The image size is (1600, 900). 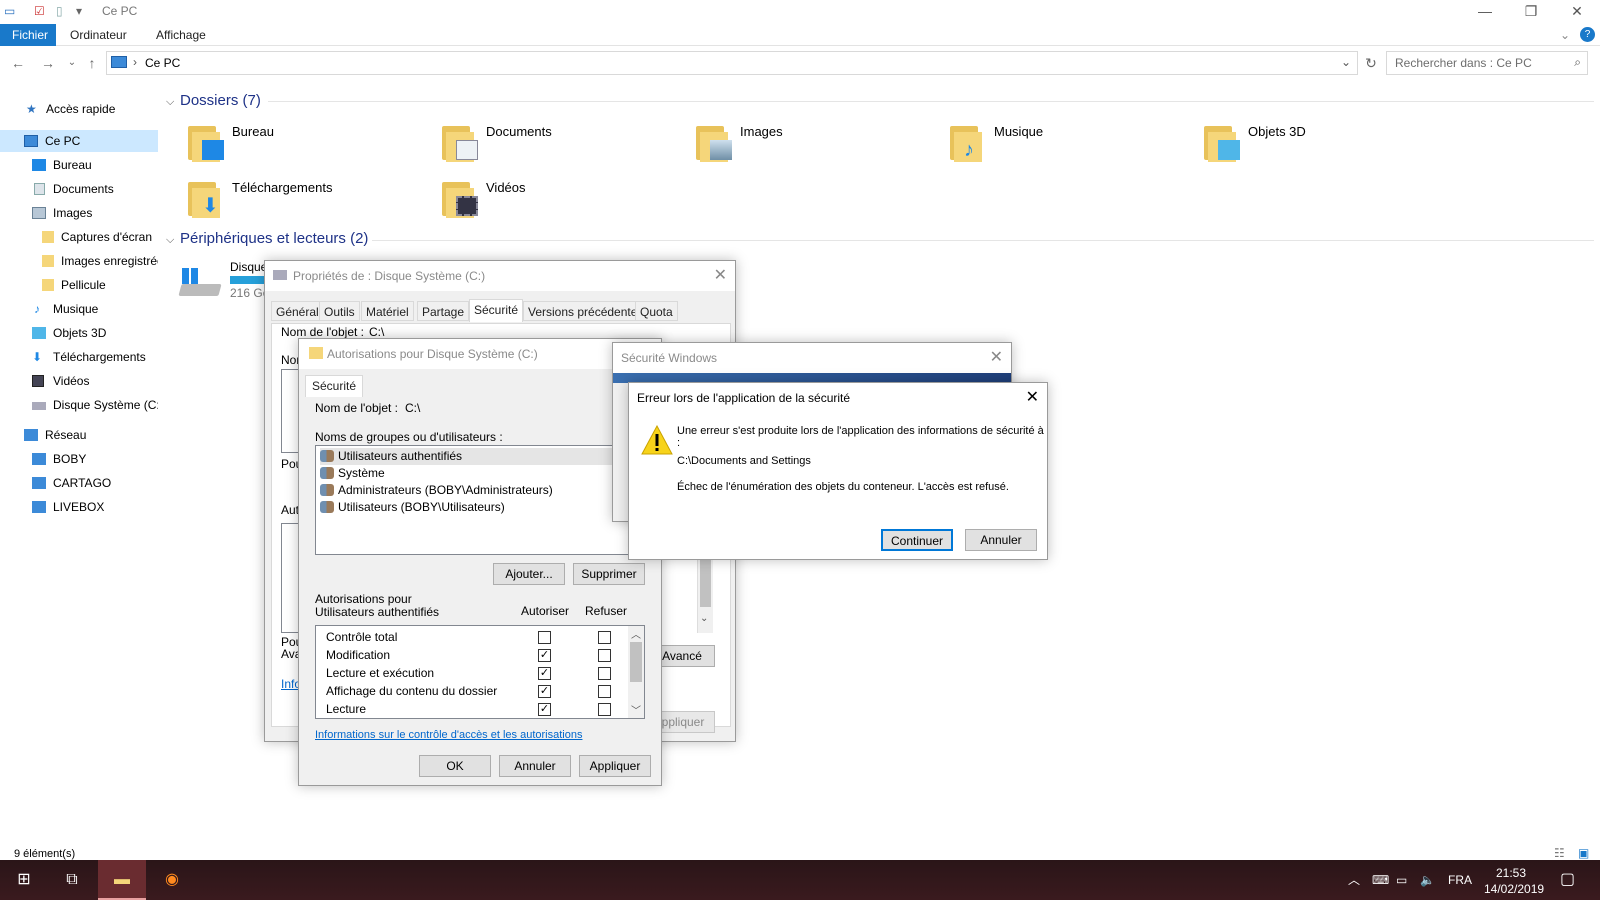 I want to click on sidebar-item-ce-pc: Ce PC, so click(x=79, y=141).